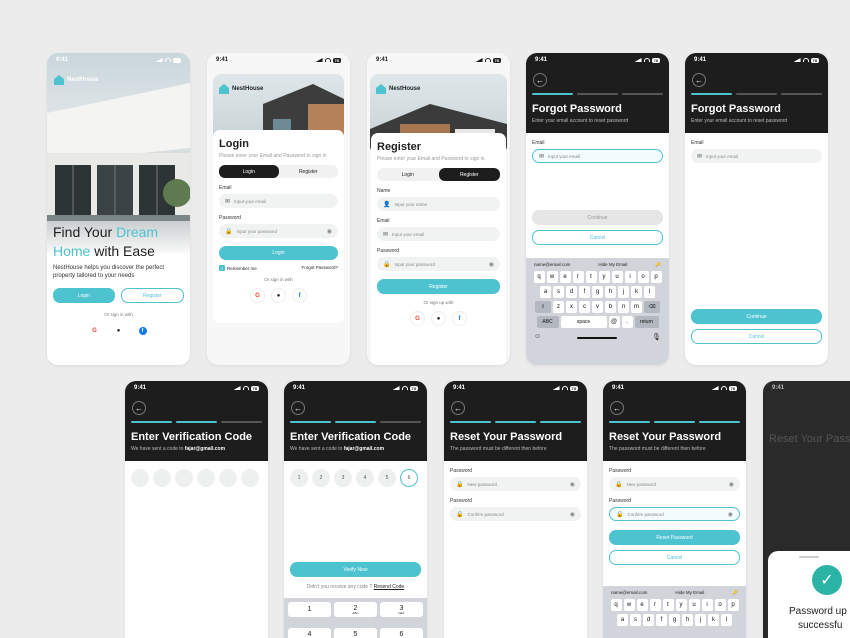 This screenshot has height=638, width=850. Describe the element at coordinates (401, 633) in the screenshot. I see `numpad-key-6: 6MNO` at that location.